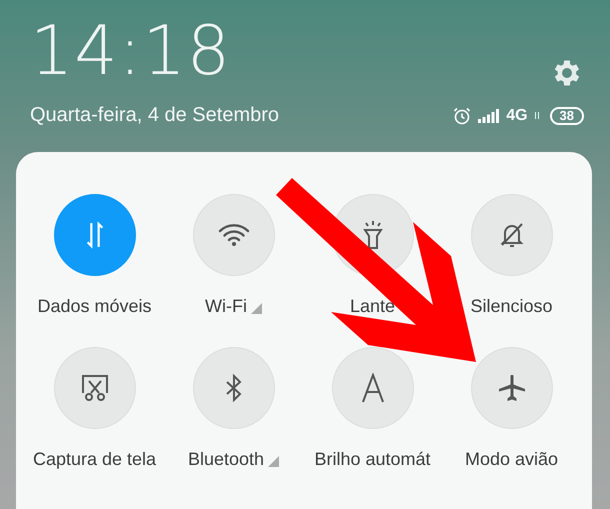 This screenshot has height=509, width=610. Describe the element at coordinates (234, 235) in the screenshot. I see `wifi-icon` at that location.